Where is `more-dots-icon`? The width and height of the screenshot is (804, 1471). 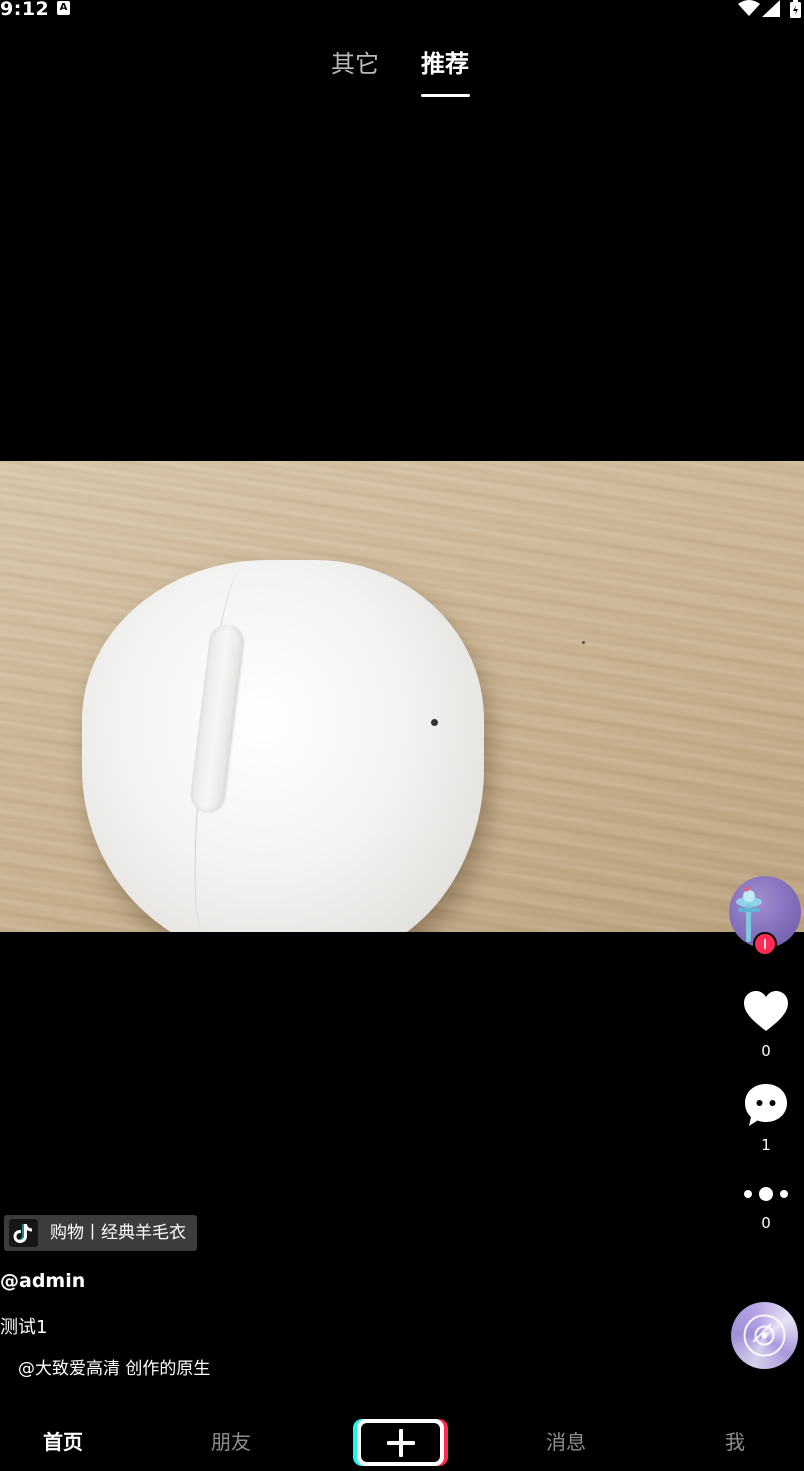 more-dots-icon is located at coordinates (766, 1194).